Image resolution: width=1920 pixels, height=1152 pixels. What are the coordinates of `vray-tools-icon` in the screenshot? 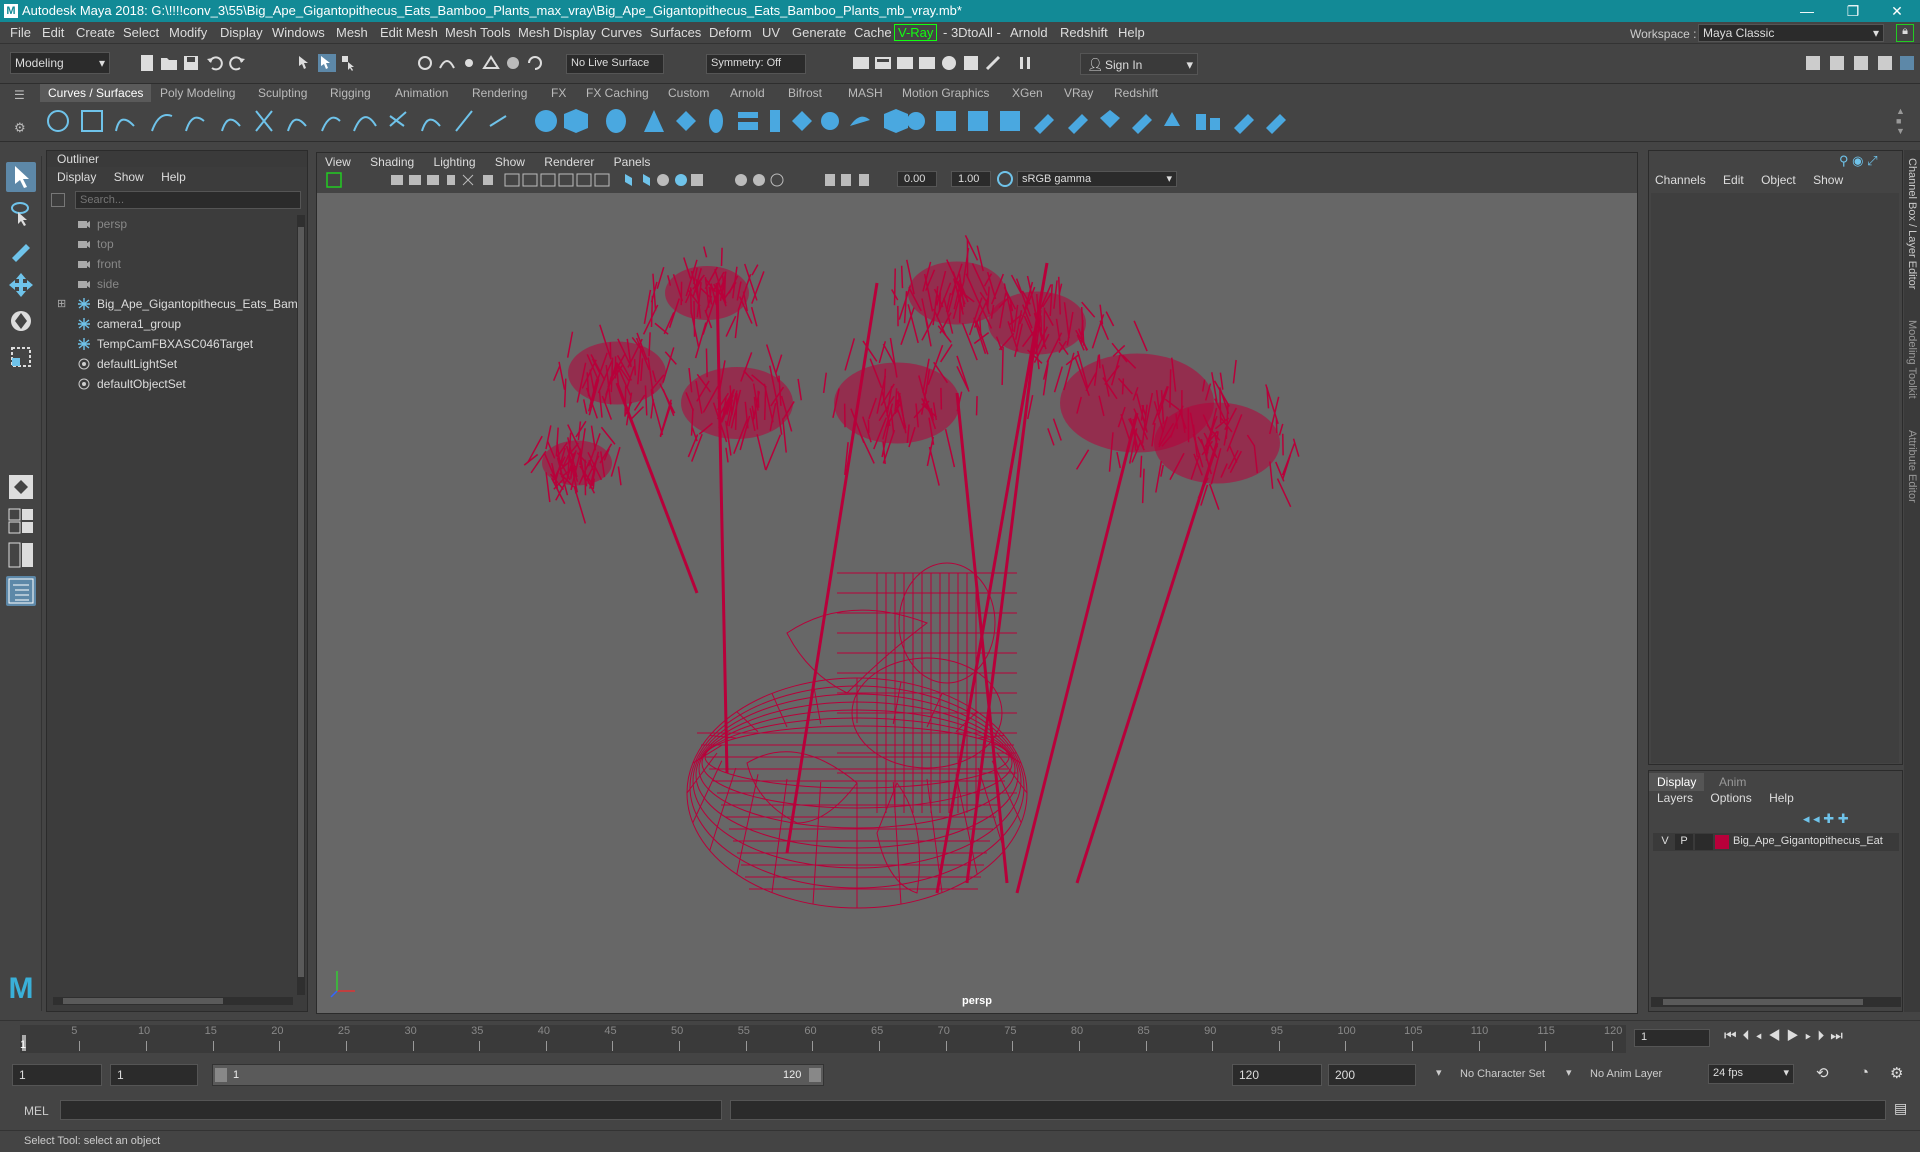 It's located at (993, 63).